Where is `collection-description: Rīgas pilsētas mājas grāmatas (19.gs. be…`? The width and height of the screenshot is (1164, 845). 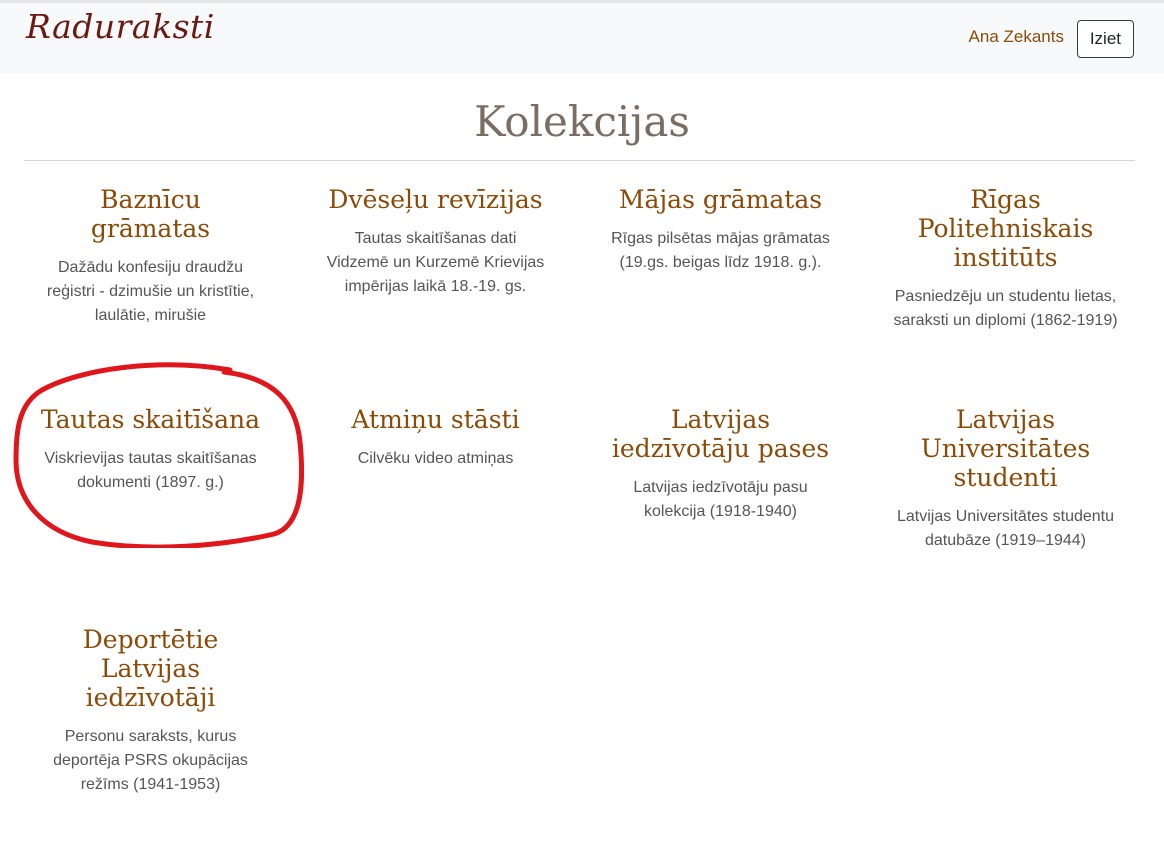
collection-description: Rīgas pilsētas mājas grāmatas (19.gs. be… is located at coordinates (720, 250).